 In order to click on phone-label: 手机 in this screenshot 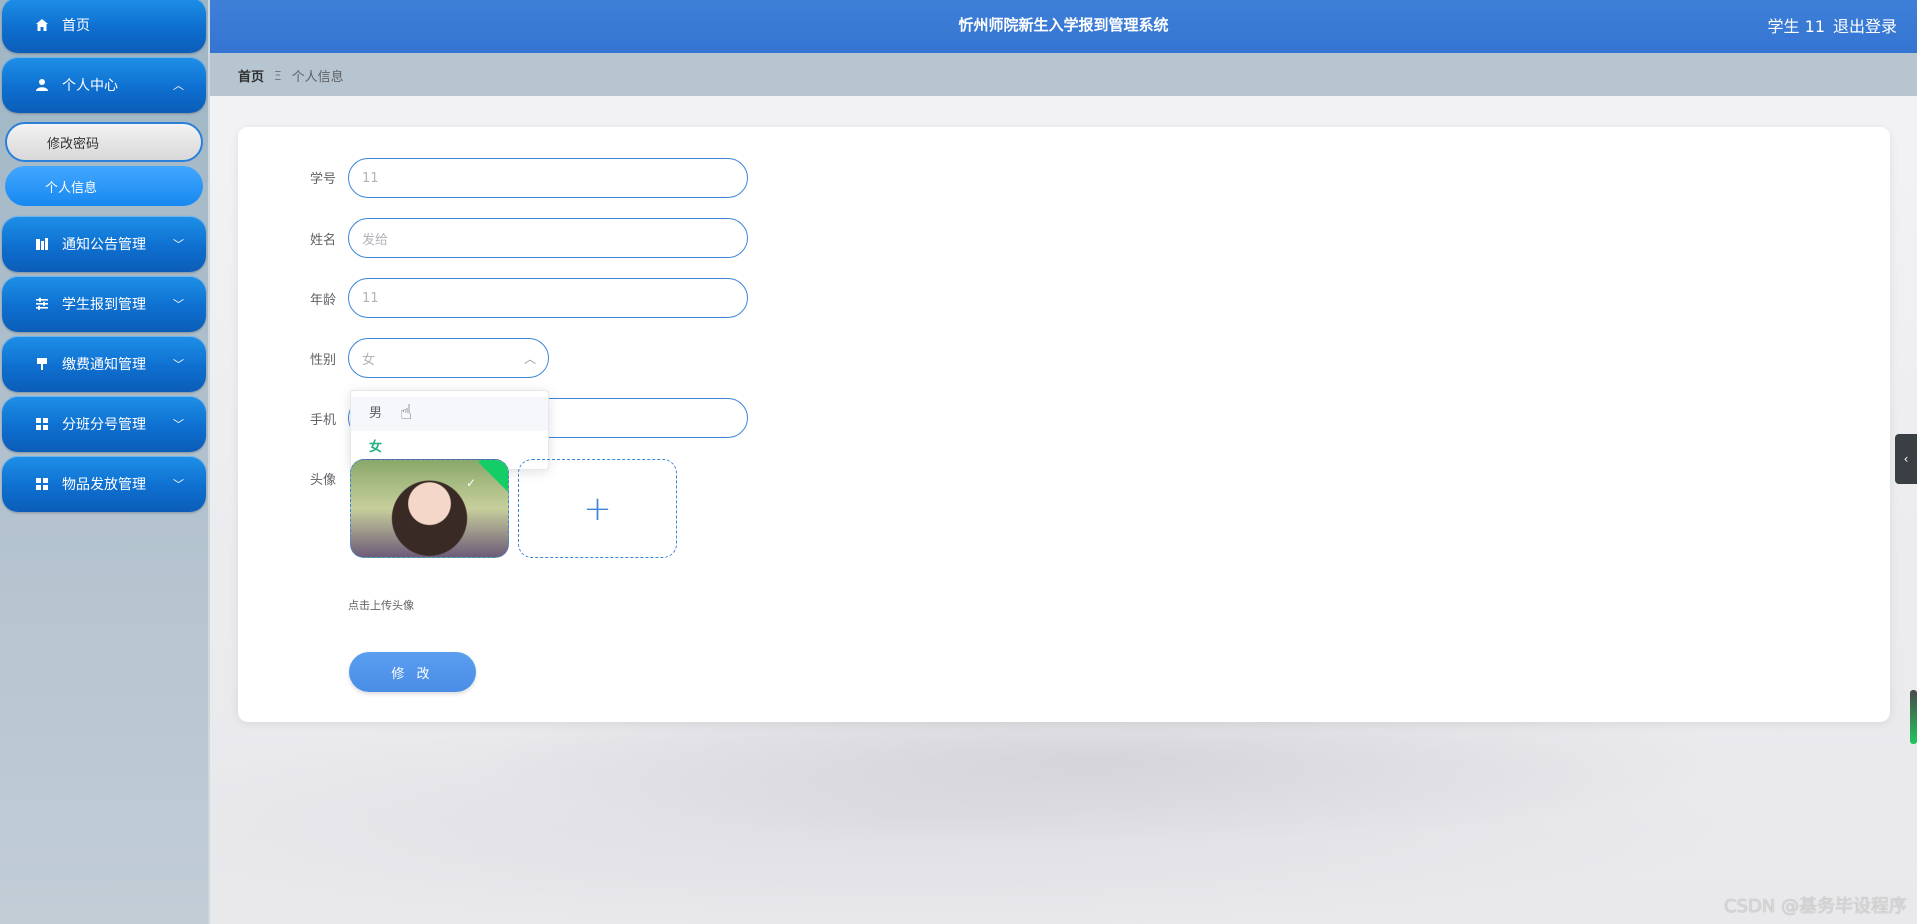, I will do `click(323, 420)`.